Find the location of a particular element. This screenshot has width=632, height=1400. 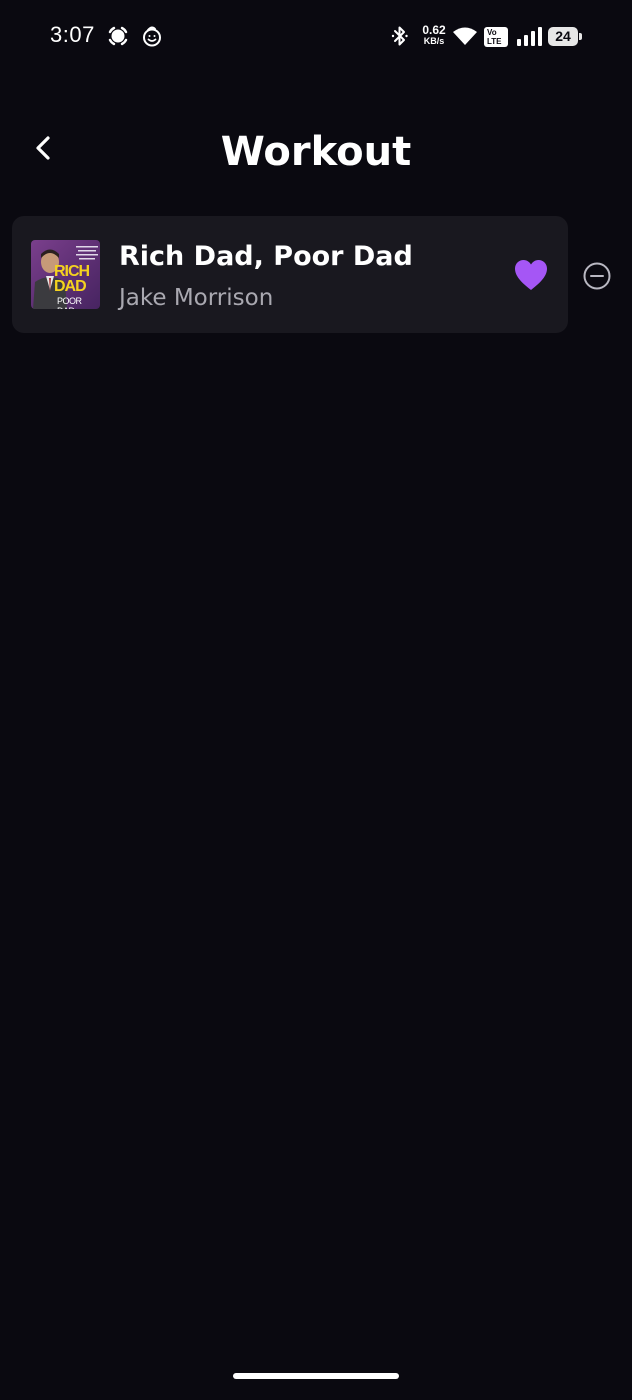

track-artist: Jake Morrison is located at coordinates (196, 298).